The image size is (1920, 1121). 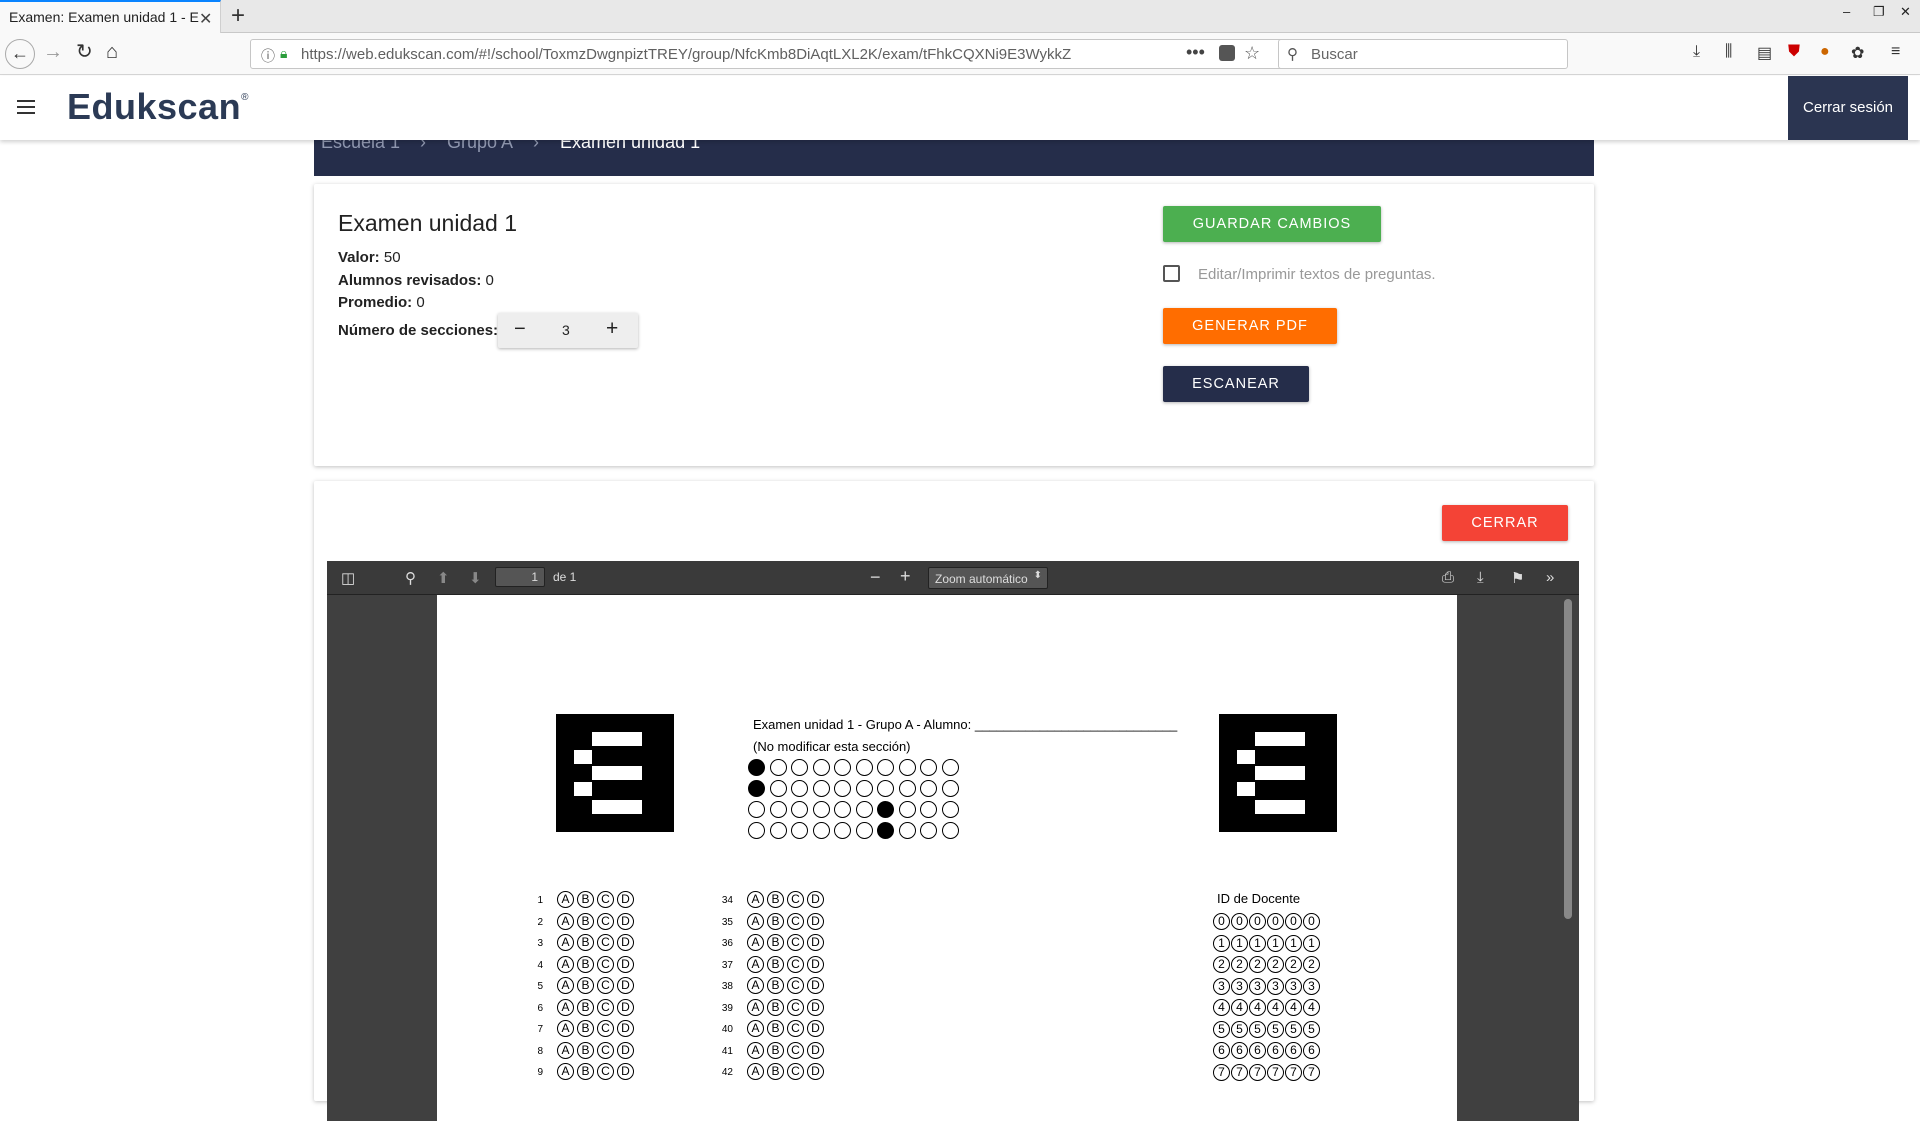 I want to click on find-icon: ⚲, so click(x=410, y=578).